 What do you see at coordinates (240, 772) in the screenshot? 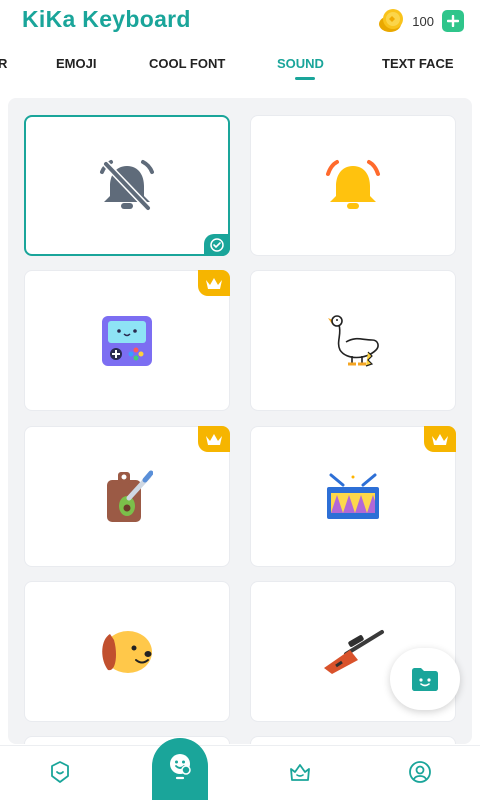
I see `bottom-navigation` at bounding box center [240, 772].